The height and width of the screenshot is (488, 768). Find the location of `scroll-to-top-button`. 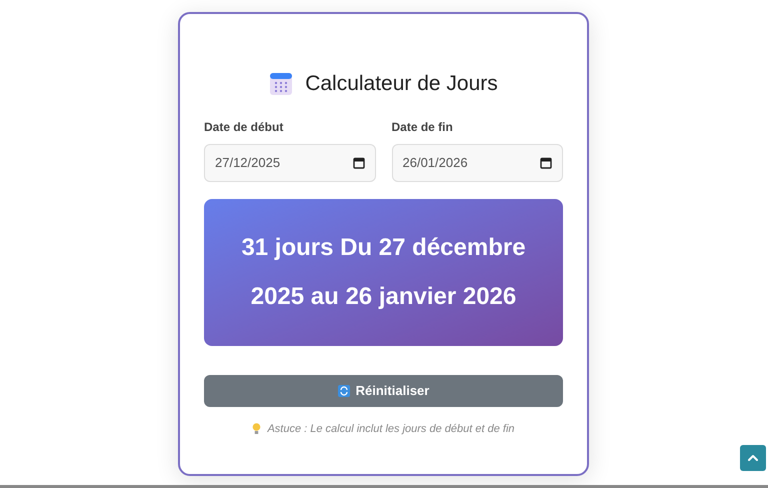

scroll-to-top-button is located at coordinates (753, 458).